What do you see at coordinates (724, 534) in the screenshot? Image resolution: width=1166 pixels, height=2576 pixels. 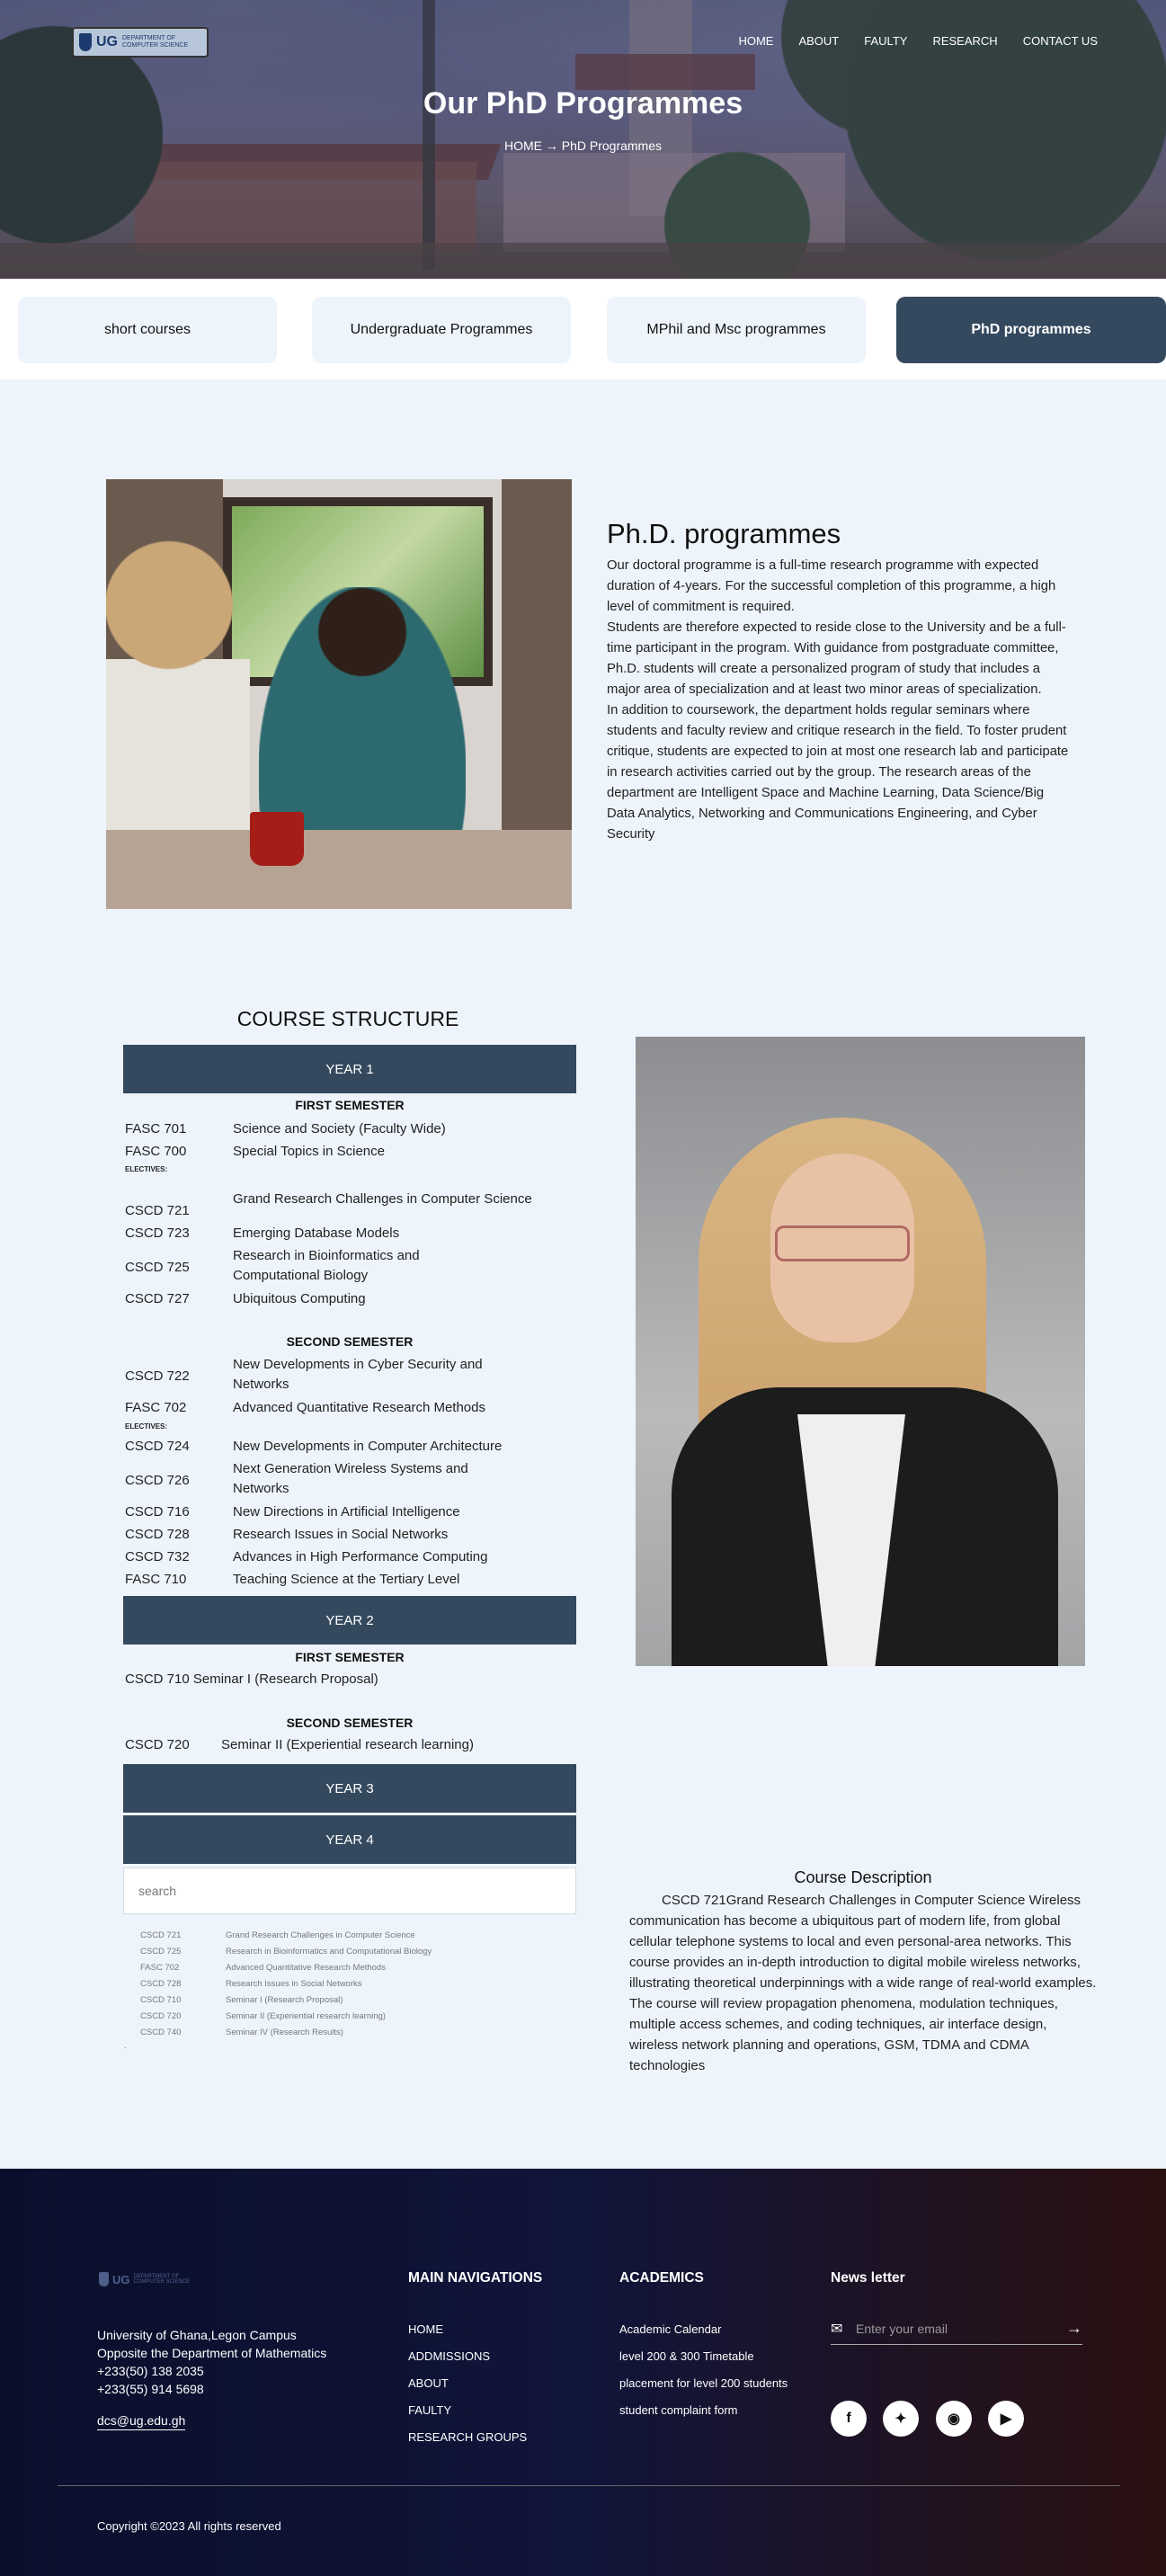 I see `phd-title: Ph.D. programmes` at bounding box center [724, 534].